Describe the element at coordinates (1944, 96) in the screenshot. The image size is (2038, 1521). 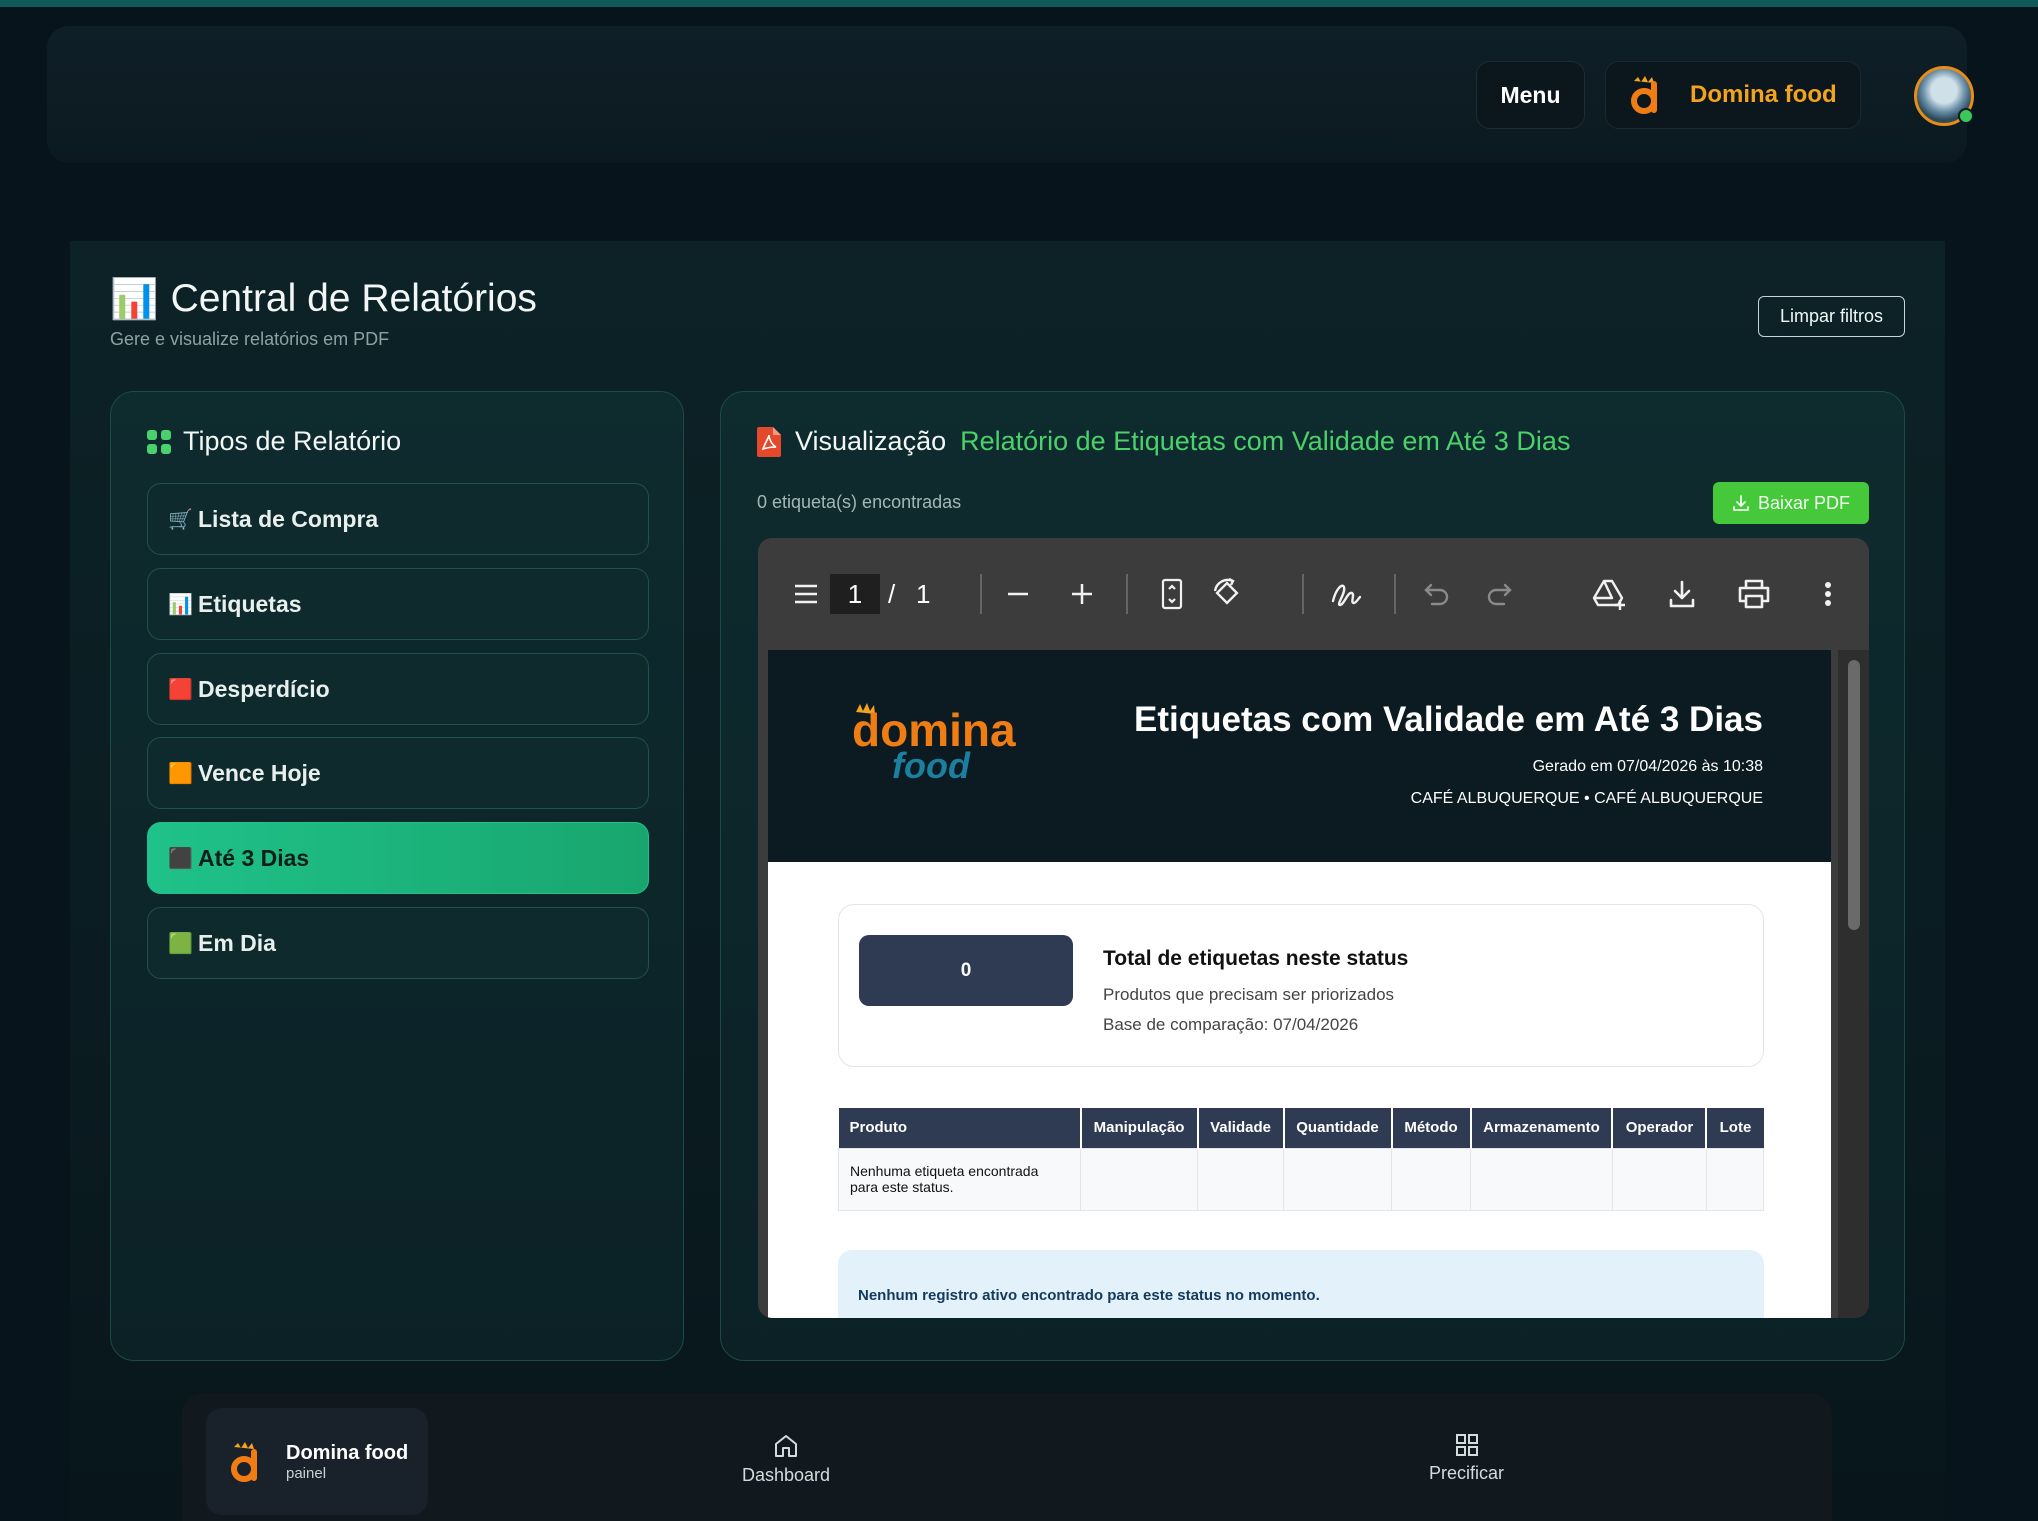
I see `avatar` at that location.